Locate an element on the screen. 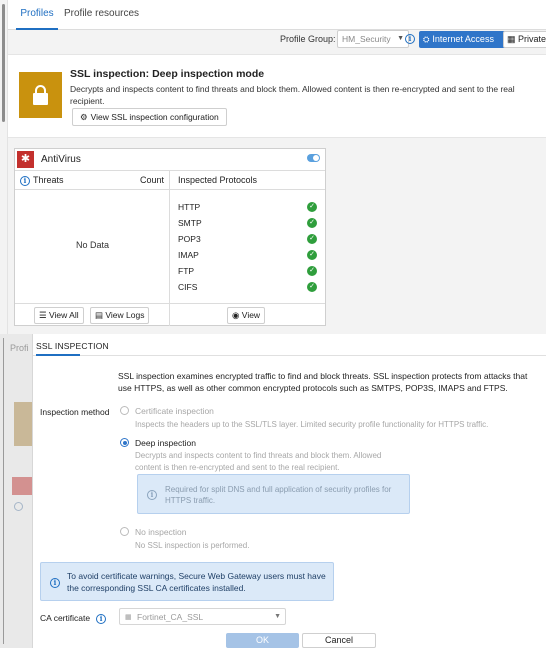 The image size is (546, 648). tab-profile-resources: Profile resources is located at coordinates (101, 15).